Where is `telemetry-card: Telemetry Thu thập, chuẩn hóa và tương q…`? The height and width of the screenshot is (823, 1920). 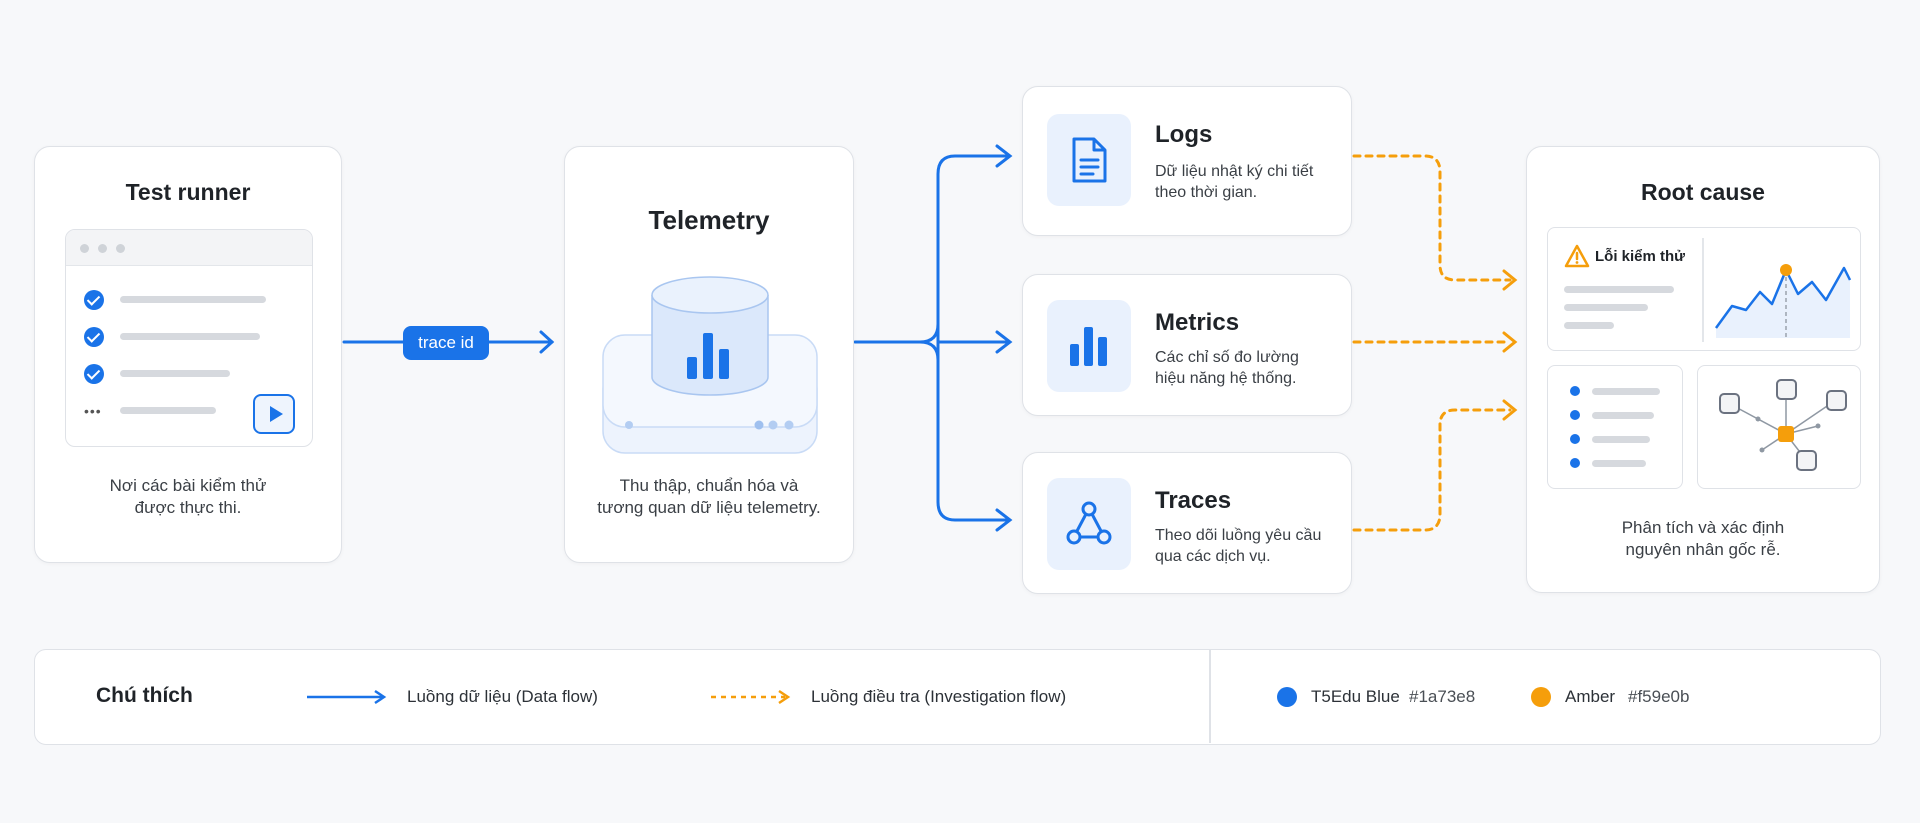
telemetry-card: Telemetry Thu thập, chuẩn hóa và tương q… is located at coordinates (709, 354).